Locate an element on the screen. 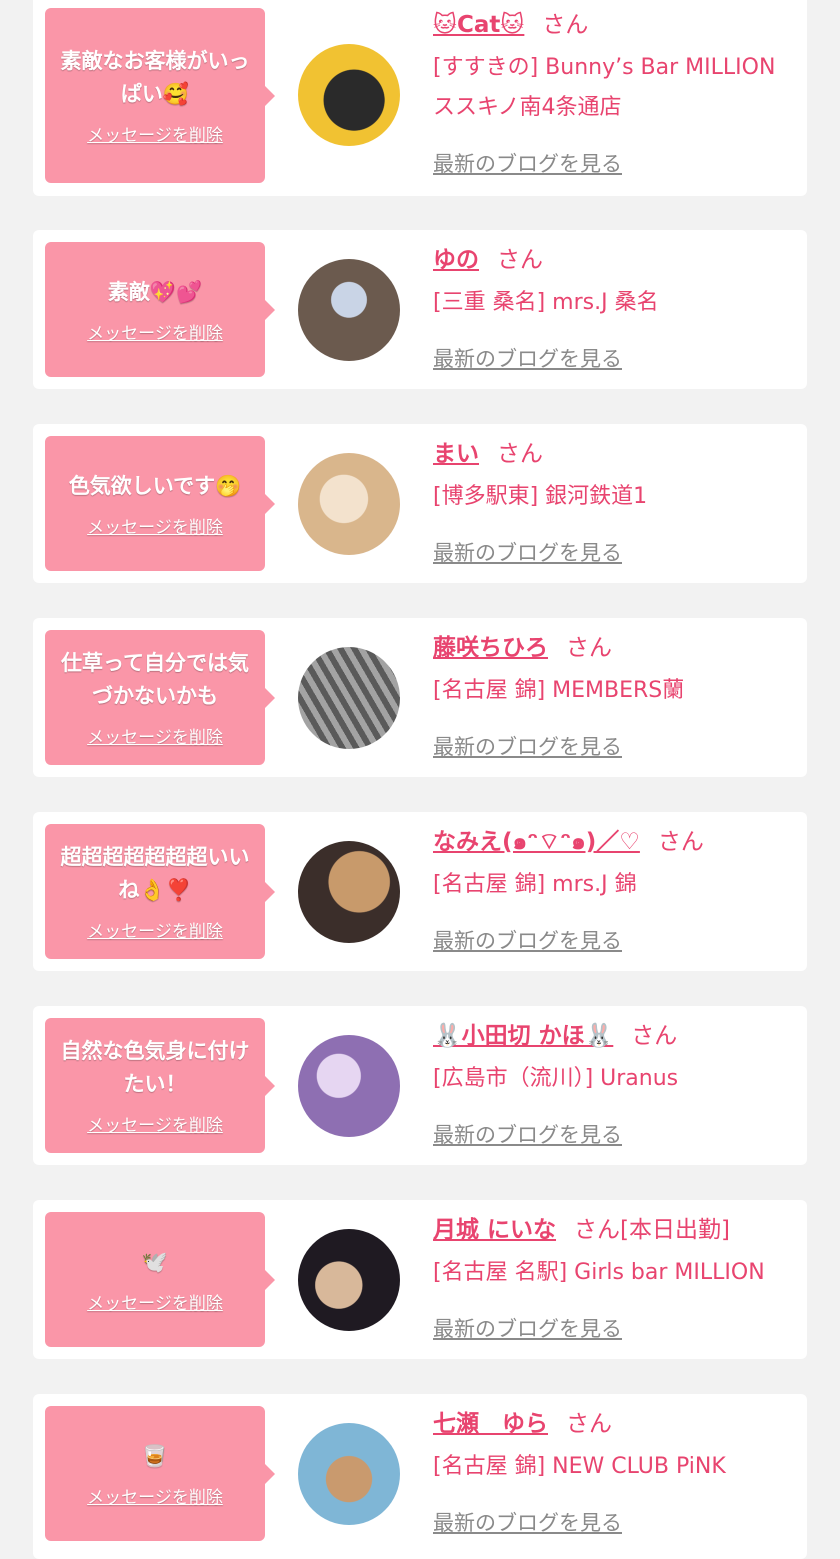  shop-info: [名古屋 錦] NEW CLUB PiNK is located at coordinates (579, 1466).